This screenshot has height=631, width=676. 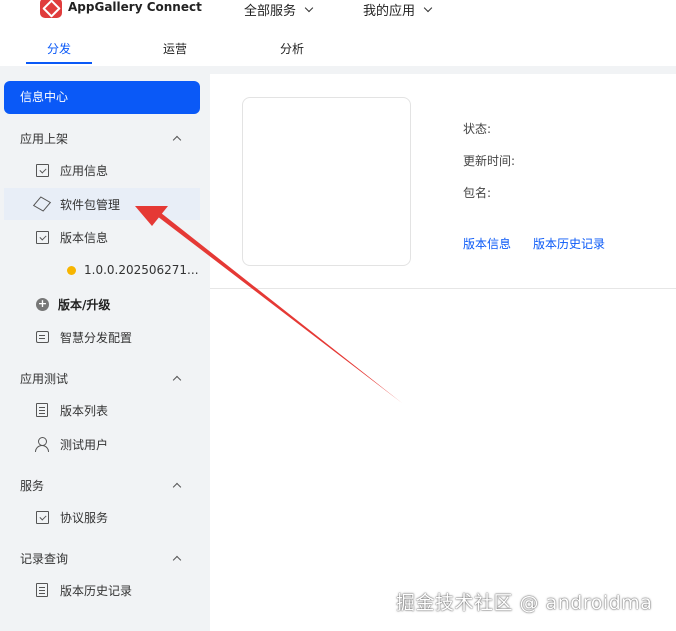 What do you see at coordinates (44, 378) in the screenshot?
I see `sidebar-group-testing: 应用测试` at bounding box center [44, 378].